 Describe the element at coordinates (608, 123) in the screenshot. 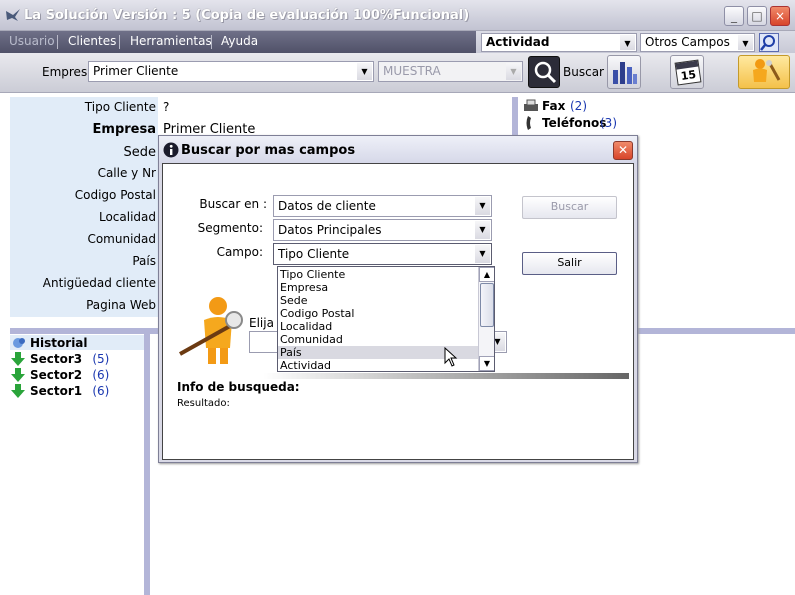

I see `contact-telefonos-count: (3)` at that location.